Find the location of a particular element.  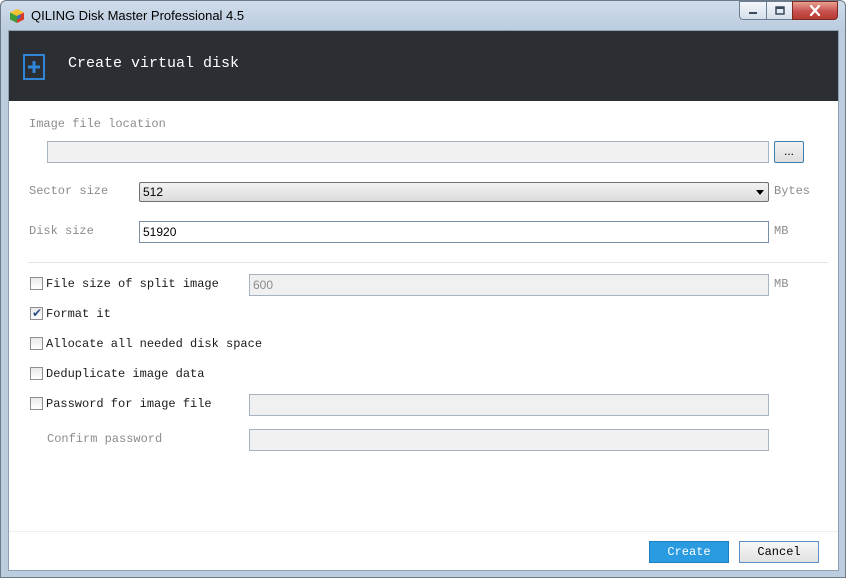

confirm-password-label: Confirm password is located at coordinates (105, 439).